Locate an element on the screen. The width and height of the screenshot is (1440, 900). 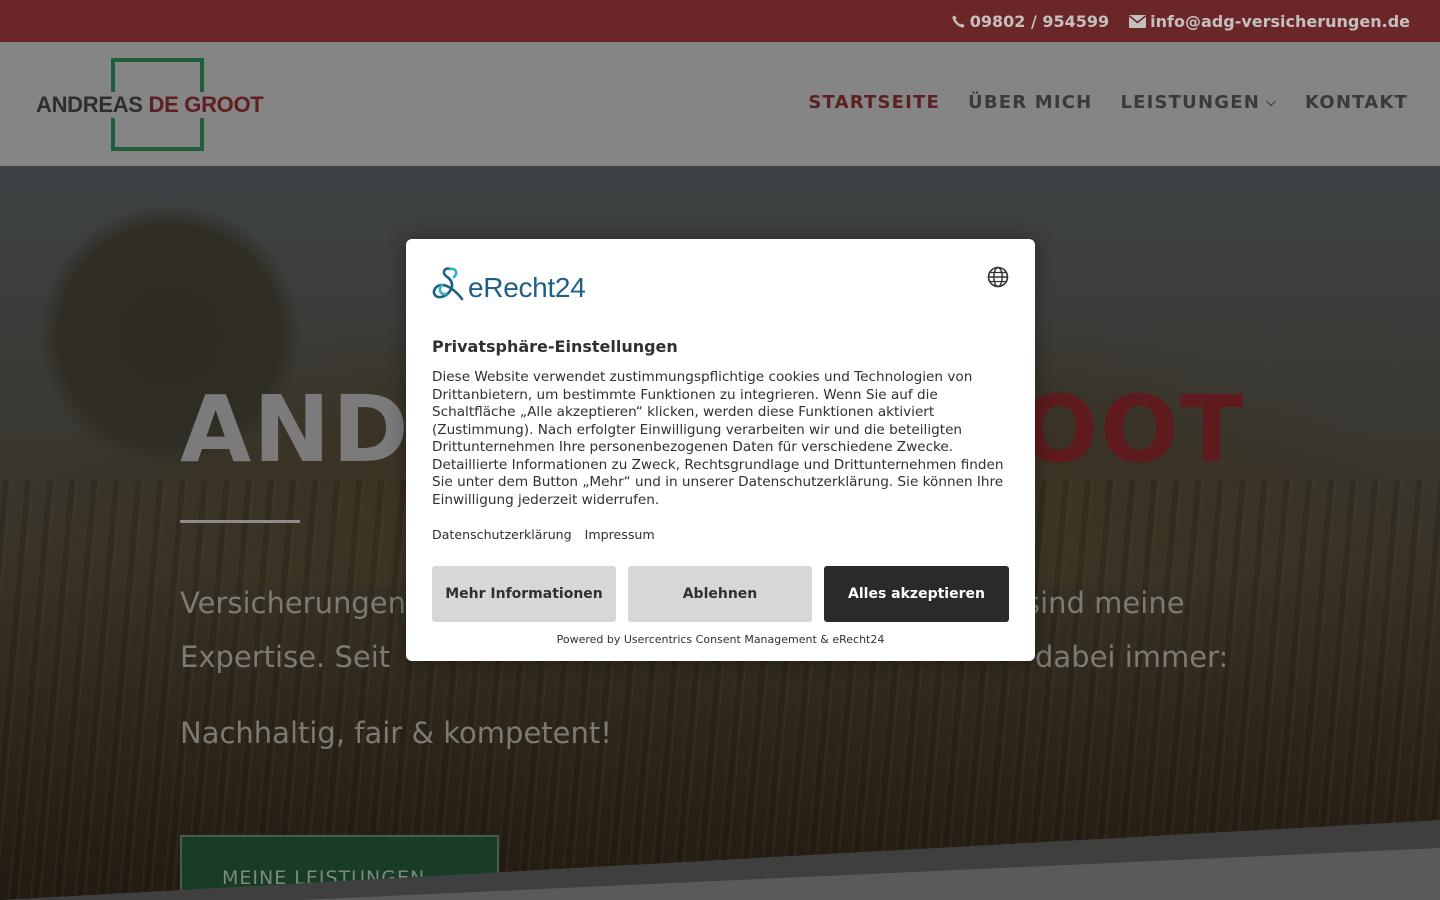
hero-lead-line2-left: Expertise. Seit is located at coordinates (285, 657).